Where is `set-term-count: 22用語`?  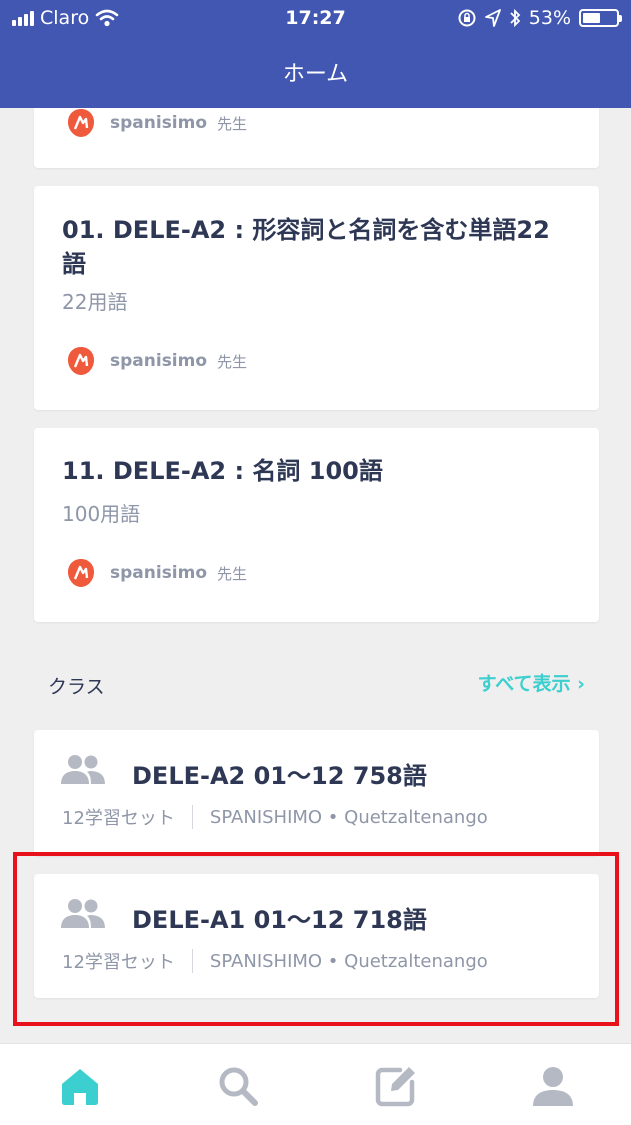 set-term-count: 22用語 is located at coordinates (95, 302).